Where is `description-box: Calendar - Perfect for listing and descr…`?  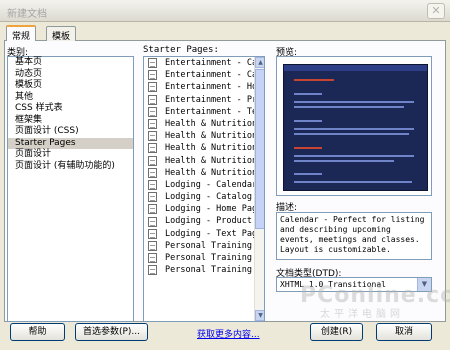
description-box: Calendar - Perfect for listing and descr… is located at coordinates (354, 236).